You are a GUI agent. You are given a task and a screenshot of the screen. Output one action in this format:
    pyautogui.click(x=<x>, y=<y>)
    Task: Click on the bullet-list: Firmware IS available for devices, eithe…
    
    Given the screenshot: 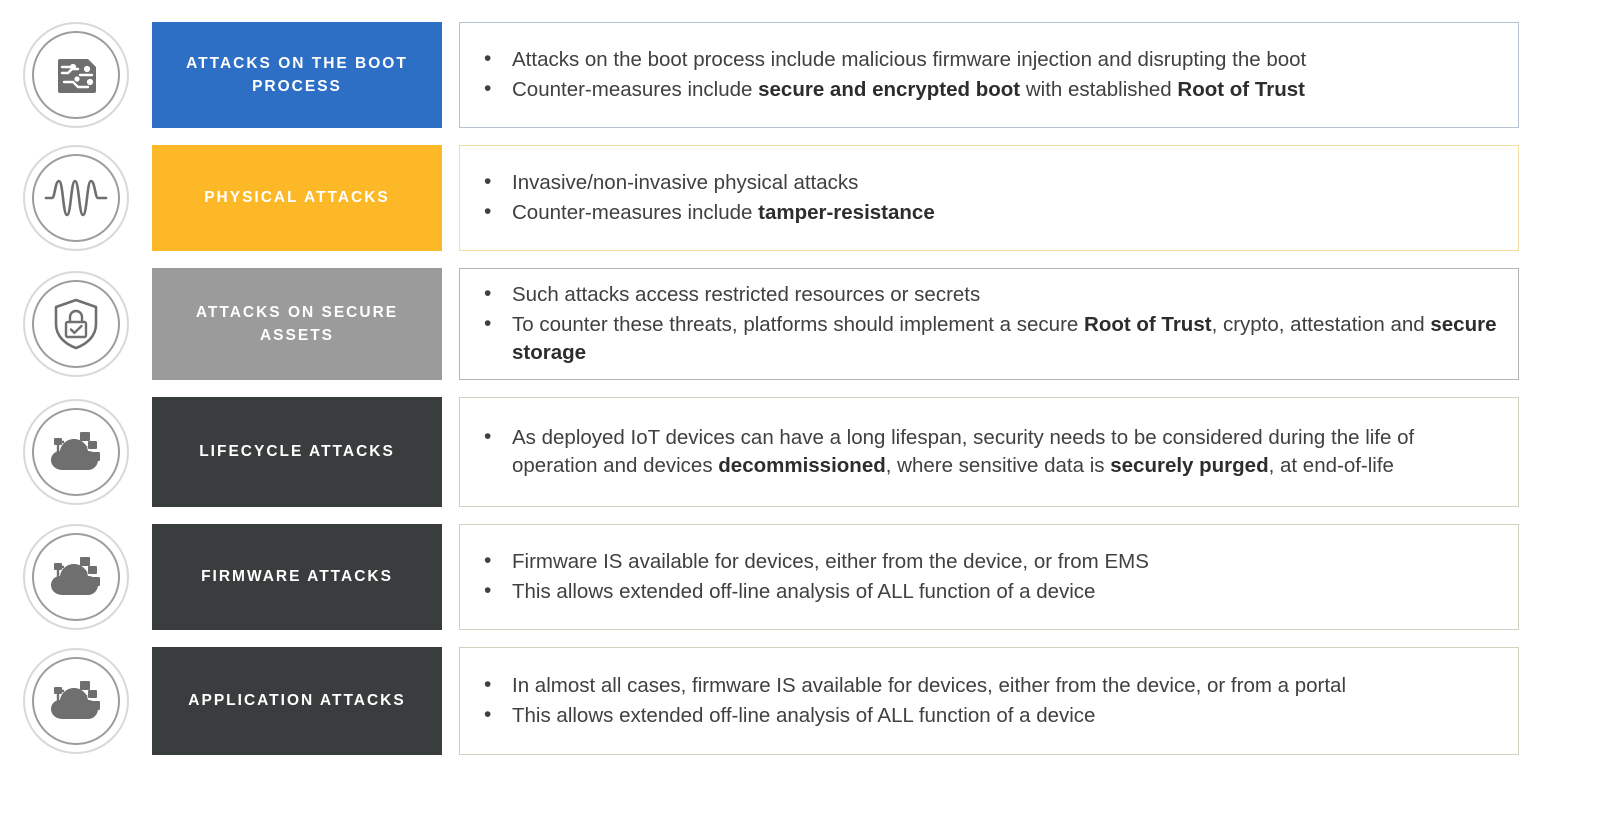 What is the action you would take?
    pyautogui.click(x=987, y=577)
    